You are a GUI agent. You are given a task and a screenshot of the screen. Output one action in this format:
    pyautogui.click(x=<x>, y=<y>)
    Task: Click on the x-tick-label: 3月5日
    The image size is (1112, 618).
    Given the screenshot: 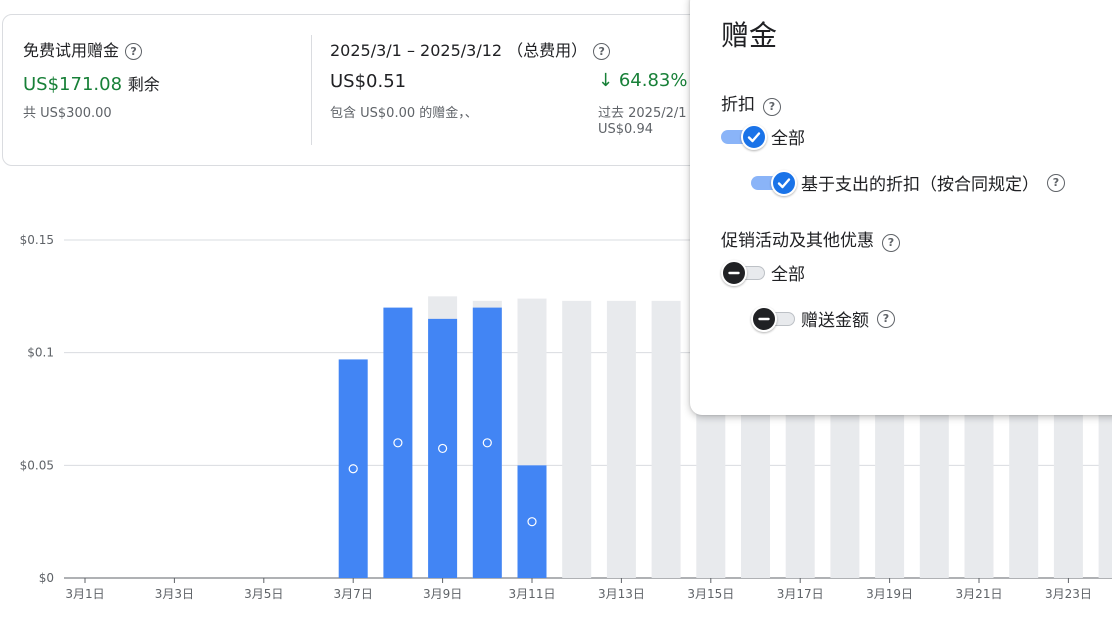 What is the action you would take?
    pyautogui.click(x=263, y=594)
    